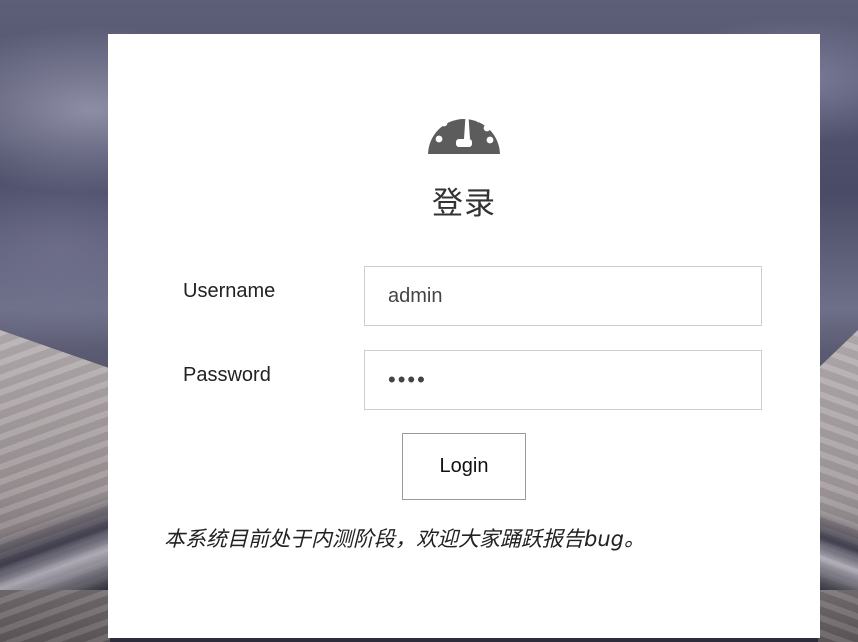  Describe the element at coordinates (404, 539) in the screenshot. I see `beta-notice: 本系统目前处于内测阶段，欢迎大家踊跃报告bug。` at that location.